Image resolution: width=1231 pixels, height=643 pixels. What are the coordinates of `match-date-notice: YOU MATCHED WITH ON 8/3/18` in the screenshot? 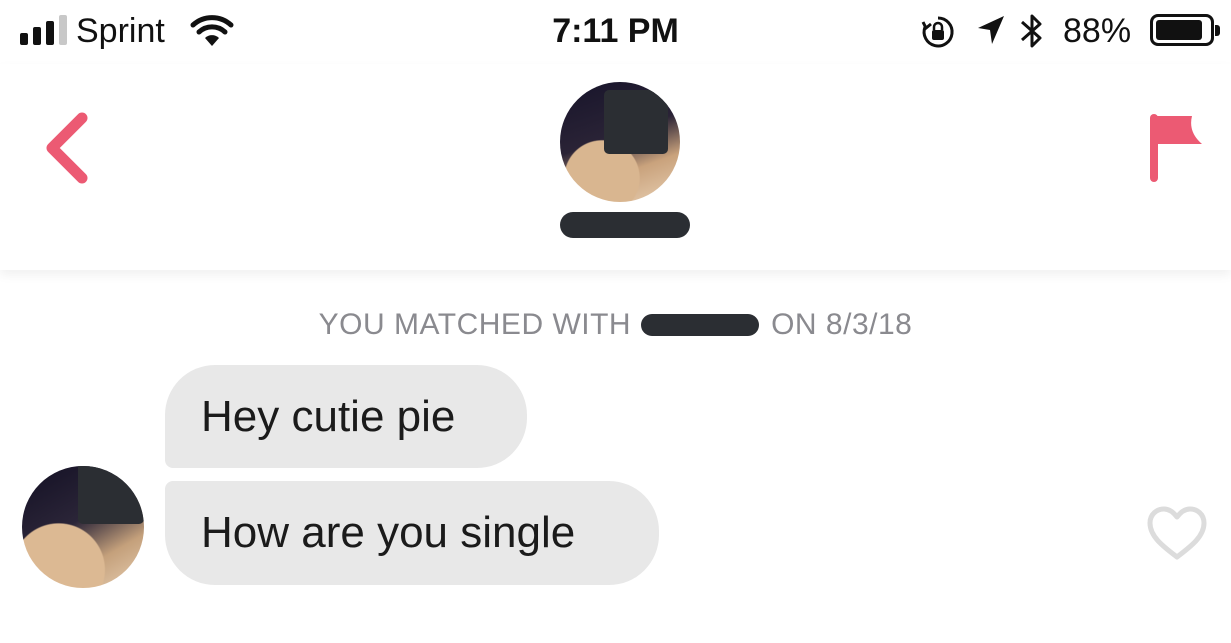 It's located at (615, 325).